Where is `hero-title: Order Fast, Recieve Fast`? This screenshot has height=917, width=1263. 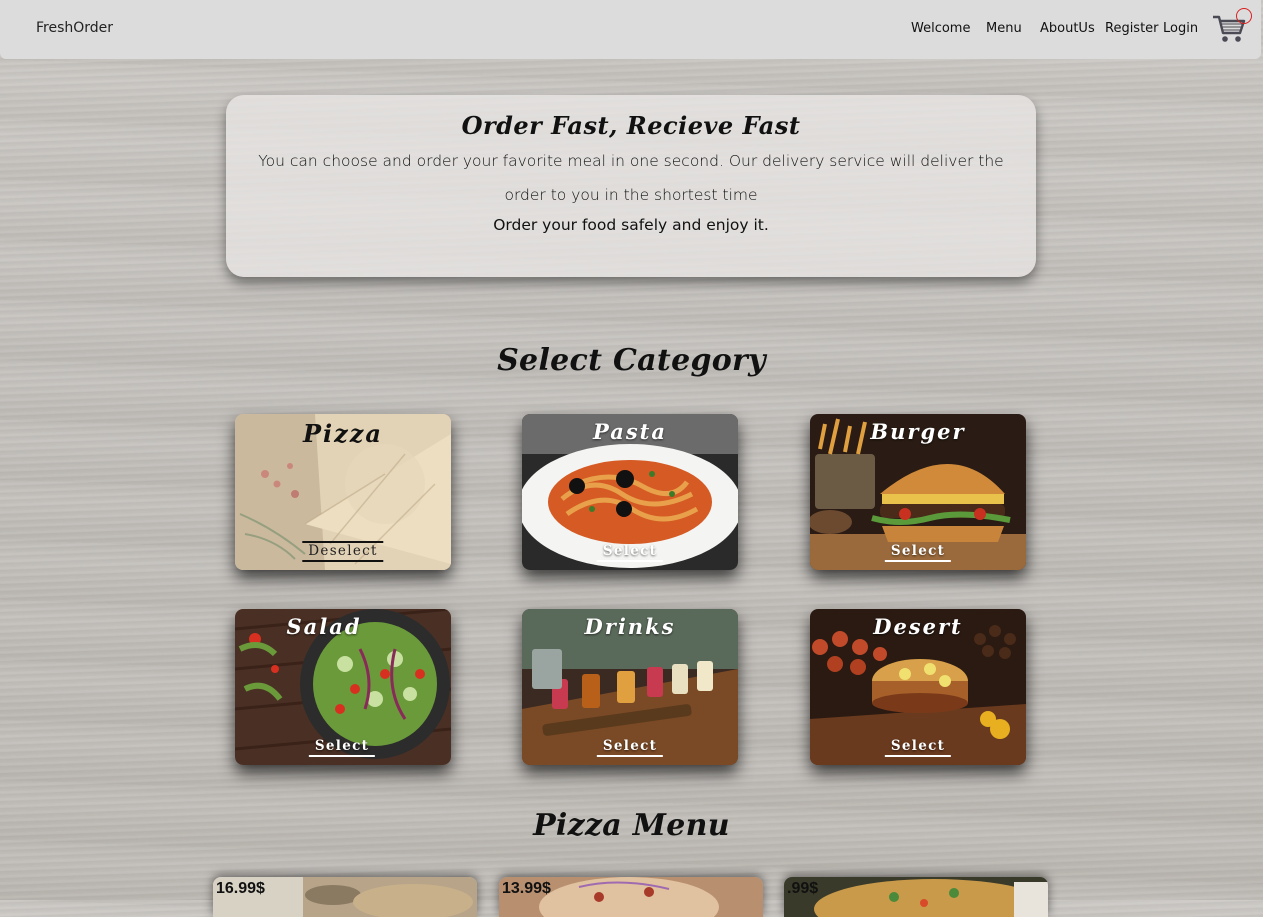 hero-title: Order Fast, Recieve Fast is located at coordinates (631, 125).